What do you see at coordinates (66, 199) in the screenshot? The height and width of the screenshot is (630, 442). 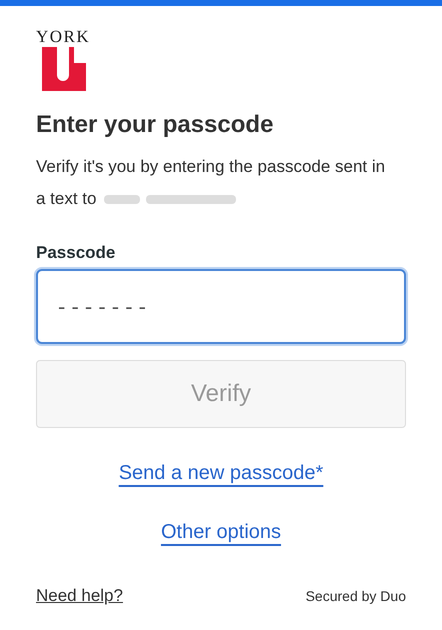 I see `instruction-text: a text to` at bounding box center [66, 199].